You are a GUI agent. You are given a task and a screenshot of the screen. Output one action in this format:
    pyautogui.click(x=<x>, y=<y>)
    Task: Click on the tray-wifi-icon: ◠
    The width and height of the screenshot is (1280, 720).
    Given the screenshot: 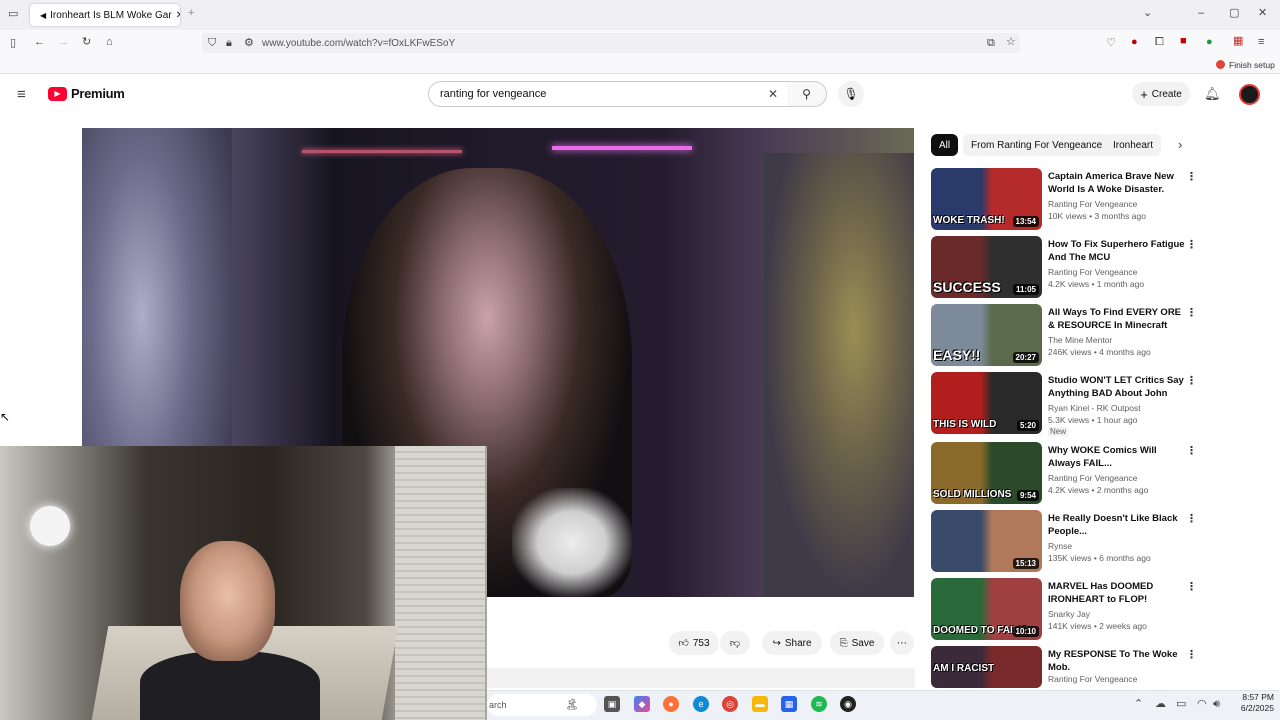 What is the action you would take?
    pyautogui.click(x=1202, y=704)
    